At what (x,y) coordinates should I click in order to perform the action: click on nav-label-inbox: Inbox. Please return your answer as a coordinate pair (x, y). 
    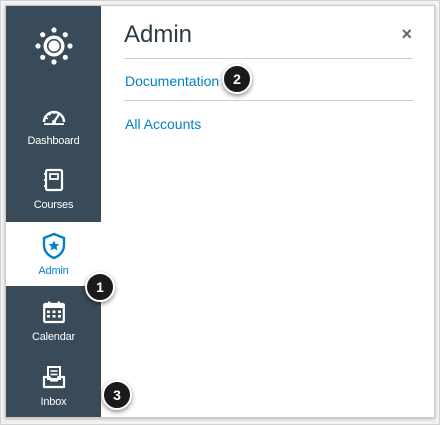
    Looking at the image, I should click on (53, 402).